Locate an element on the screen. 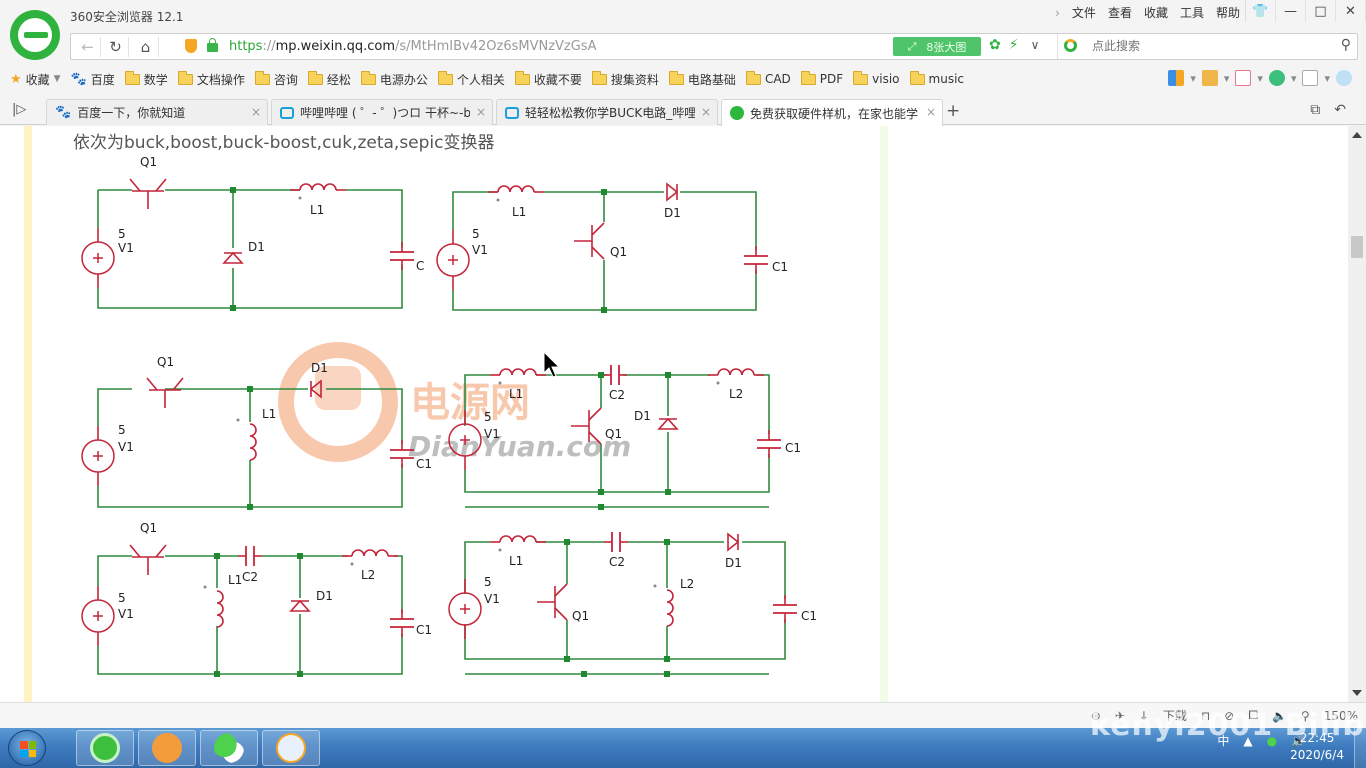  vertical-scrollbar is located at coordinates (1357, 414).